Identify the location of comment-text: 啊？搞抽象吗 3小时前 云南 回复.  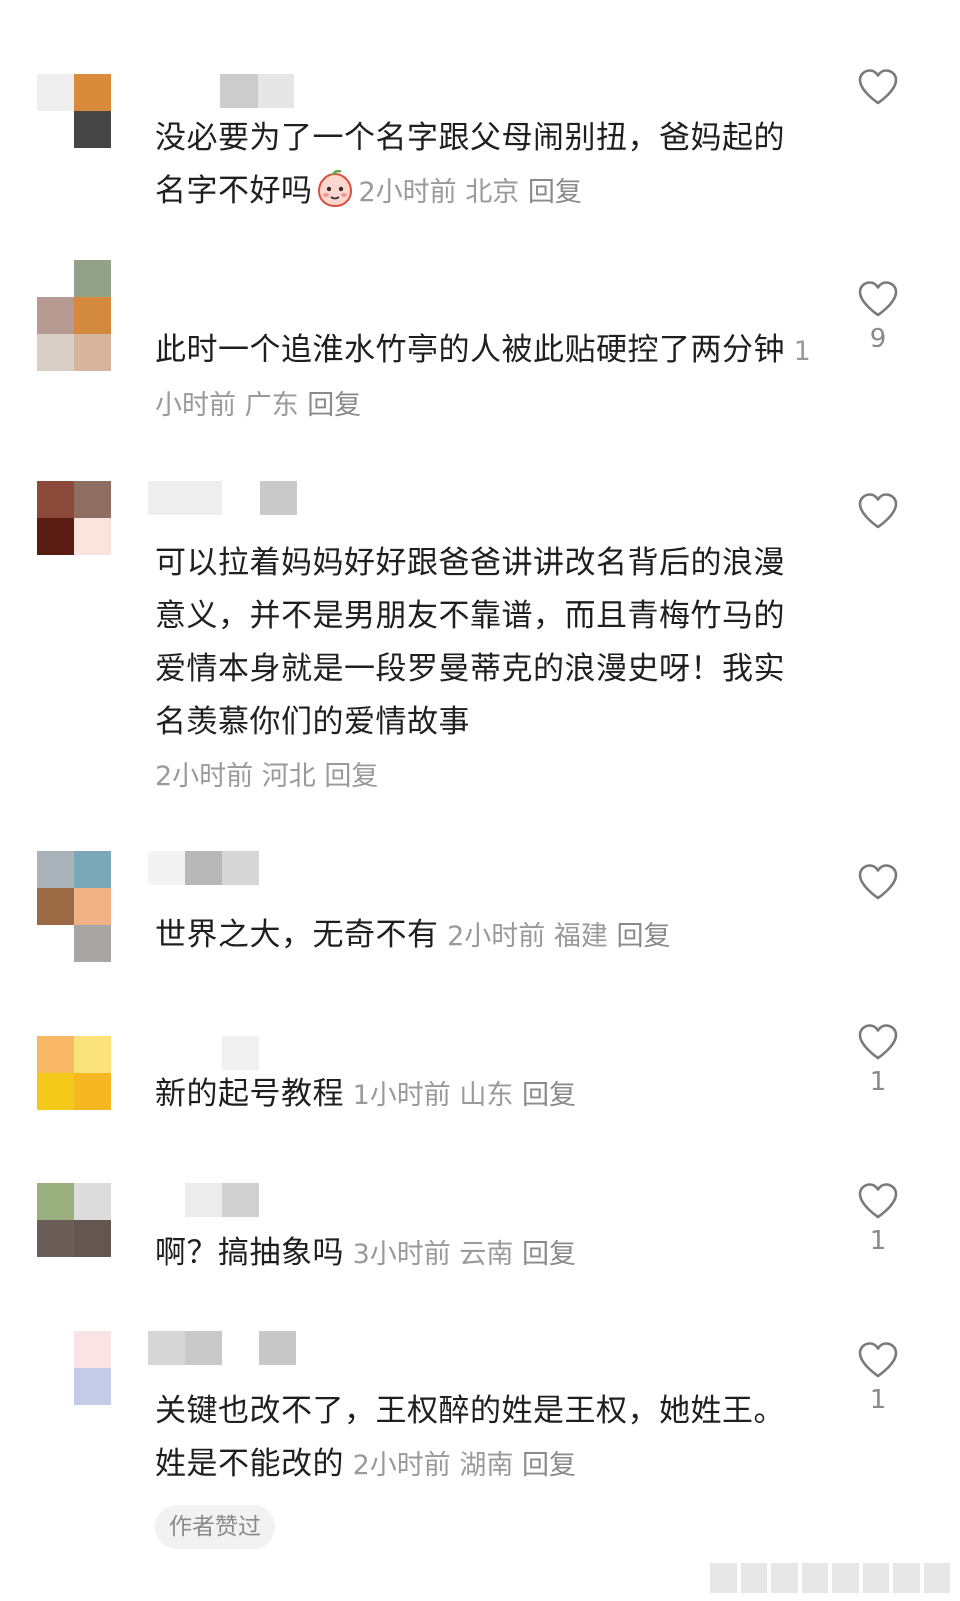
(485, 1254).